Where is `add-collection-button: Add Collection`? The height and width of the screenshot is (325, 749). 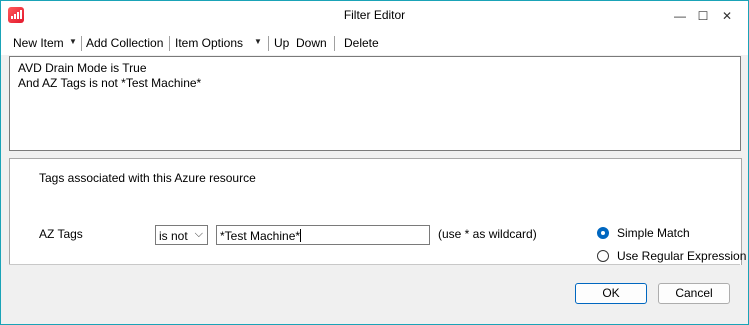 add-collection-button: Add Collection is located at coordinates (124, 43).